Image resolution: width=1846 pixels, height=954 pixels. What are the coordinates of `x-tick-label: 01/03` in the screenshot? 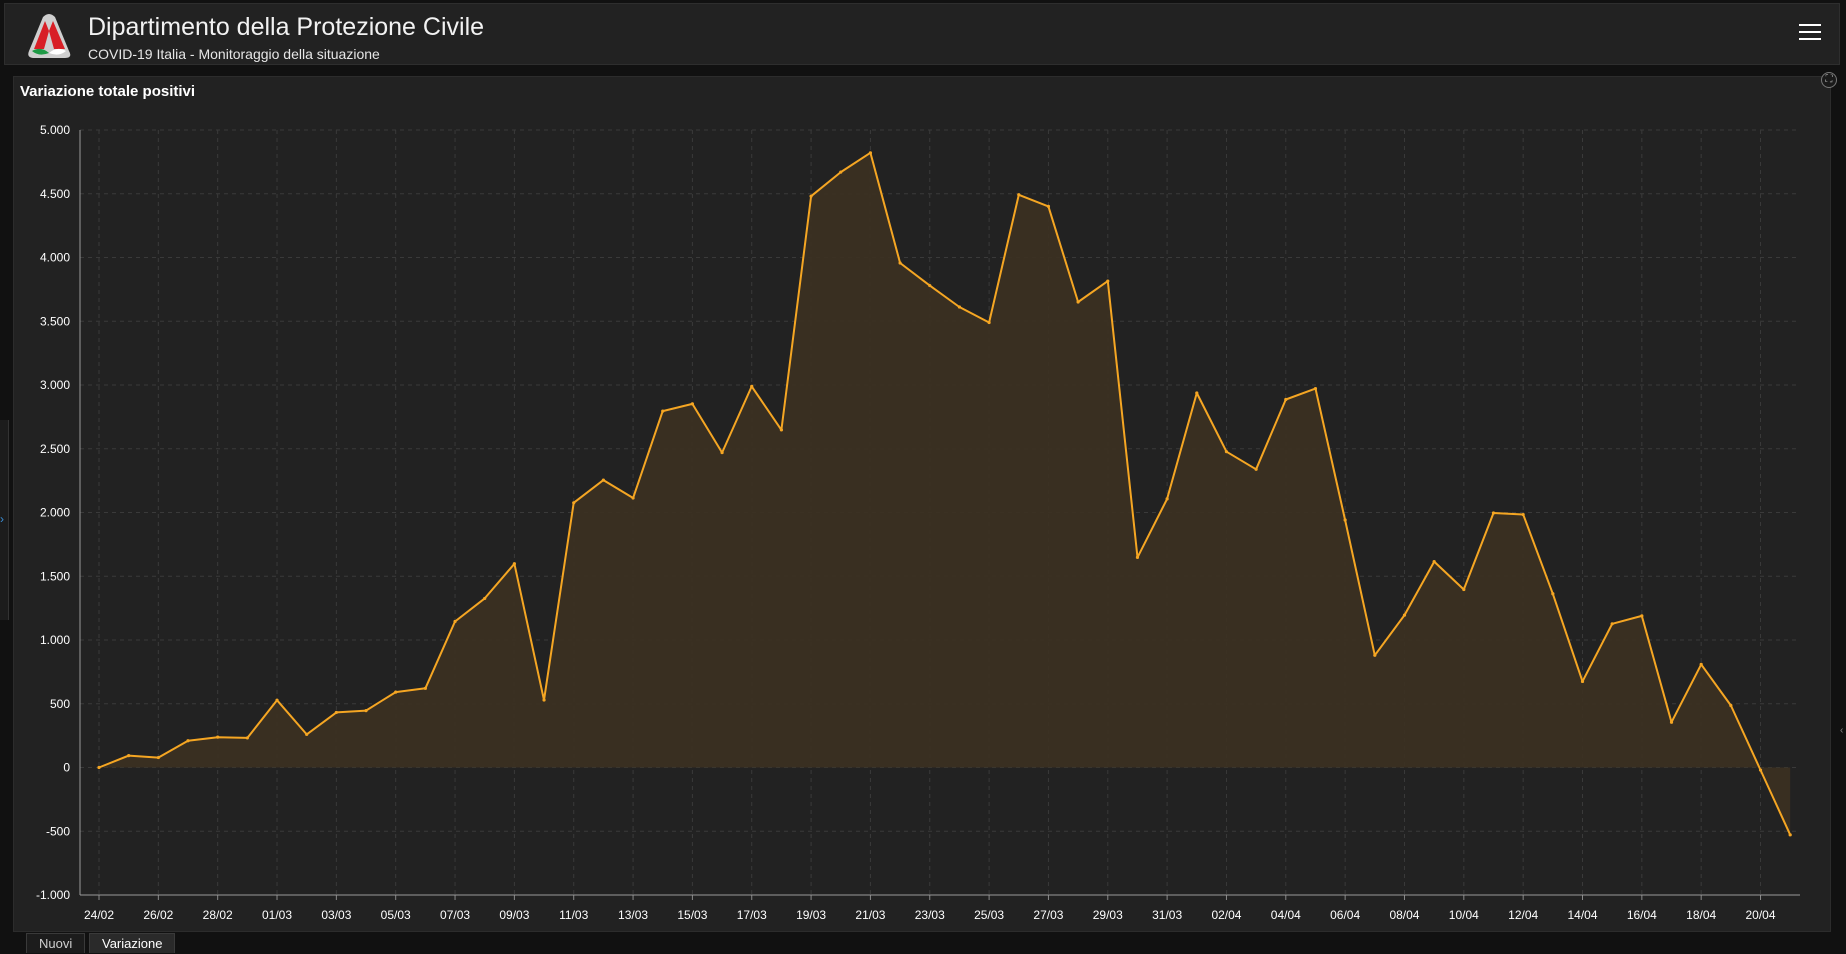 It's located at (277, 915).